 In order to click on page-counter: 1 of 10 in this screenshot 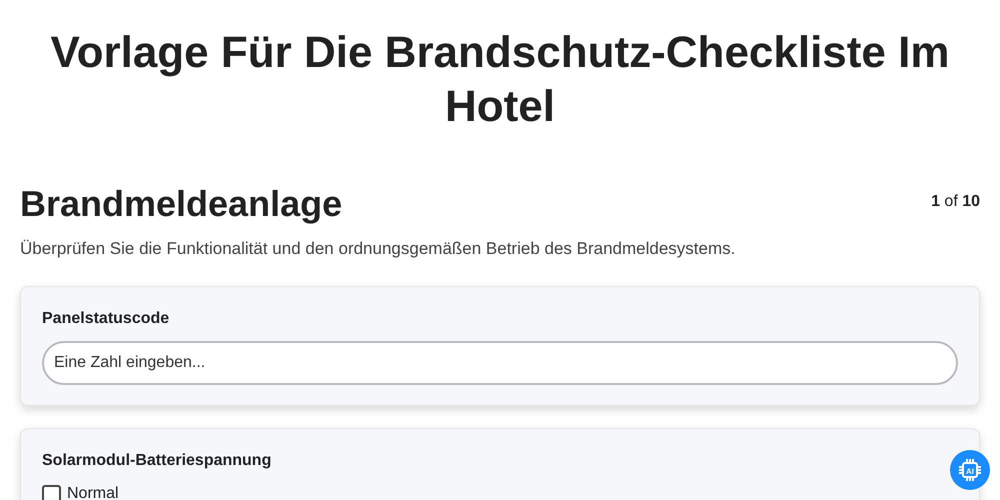, I will do `click(955, 202)`.